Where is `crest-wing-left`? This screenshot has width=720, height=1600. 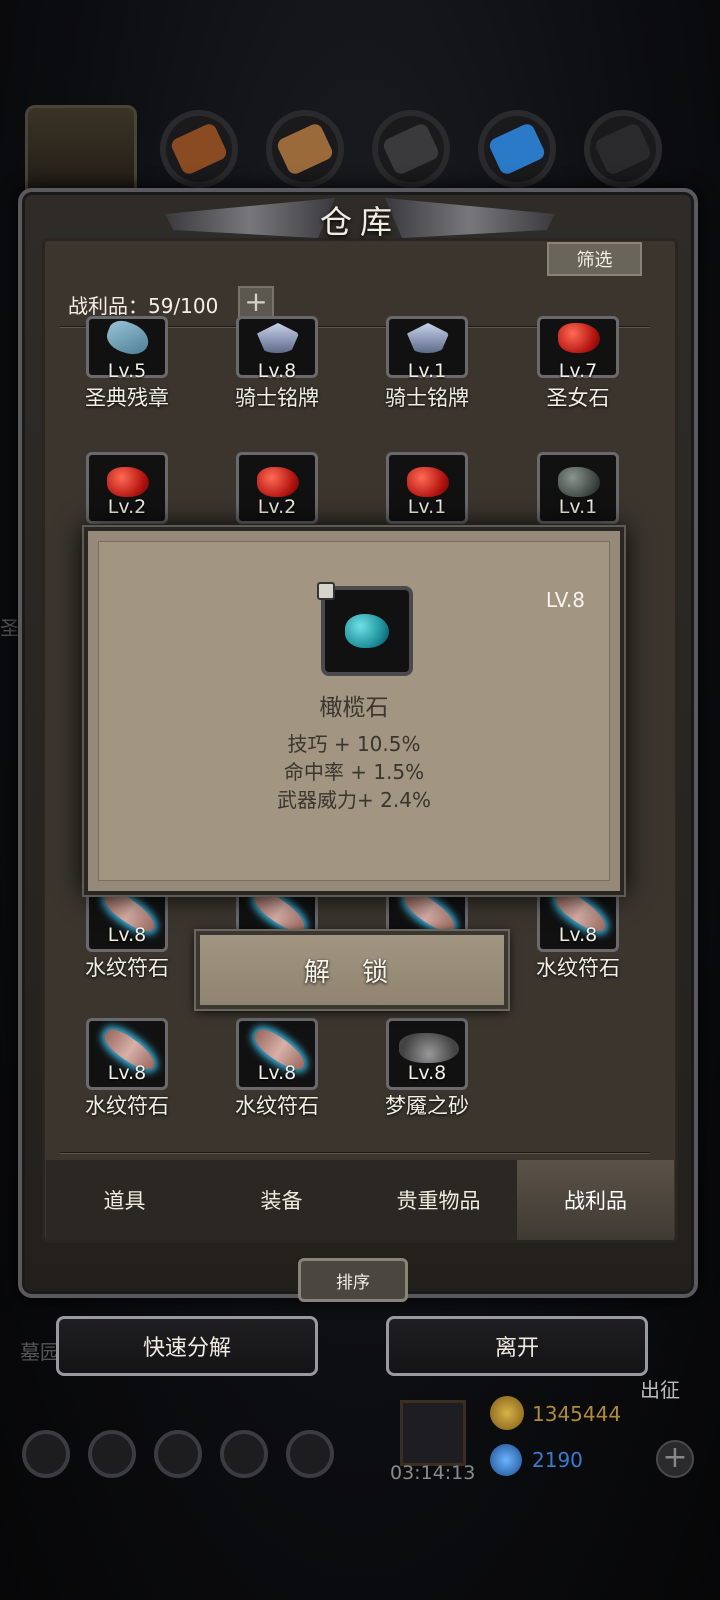
crest-wing-left is located at coordinates (250, 218).